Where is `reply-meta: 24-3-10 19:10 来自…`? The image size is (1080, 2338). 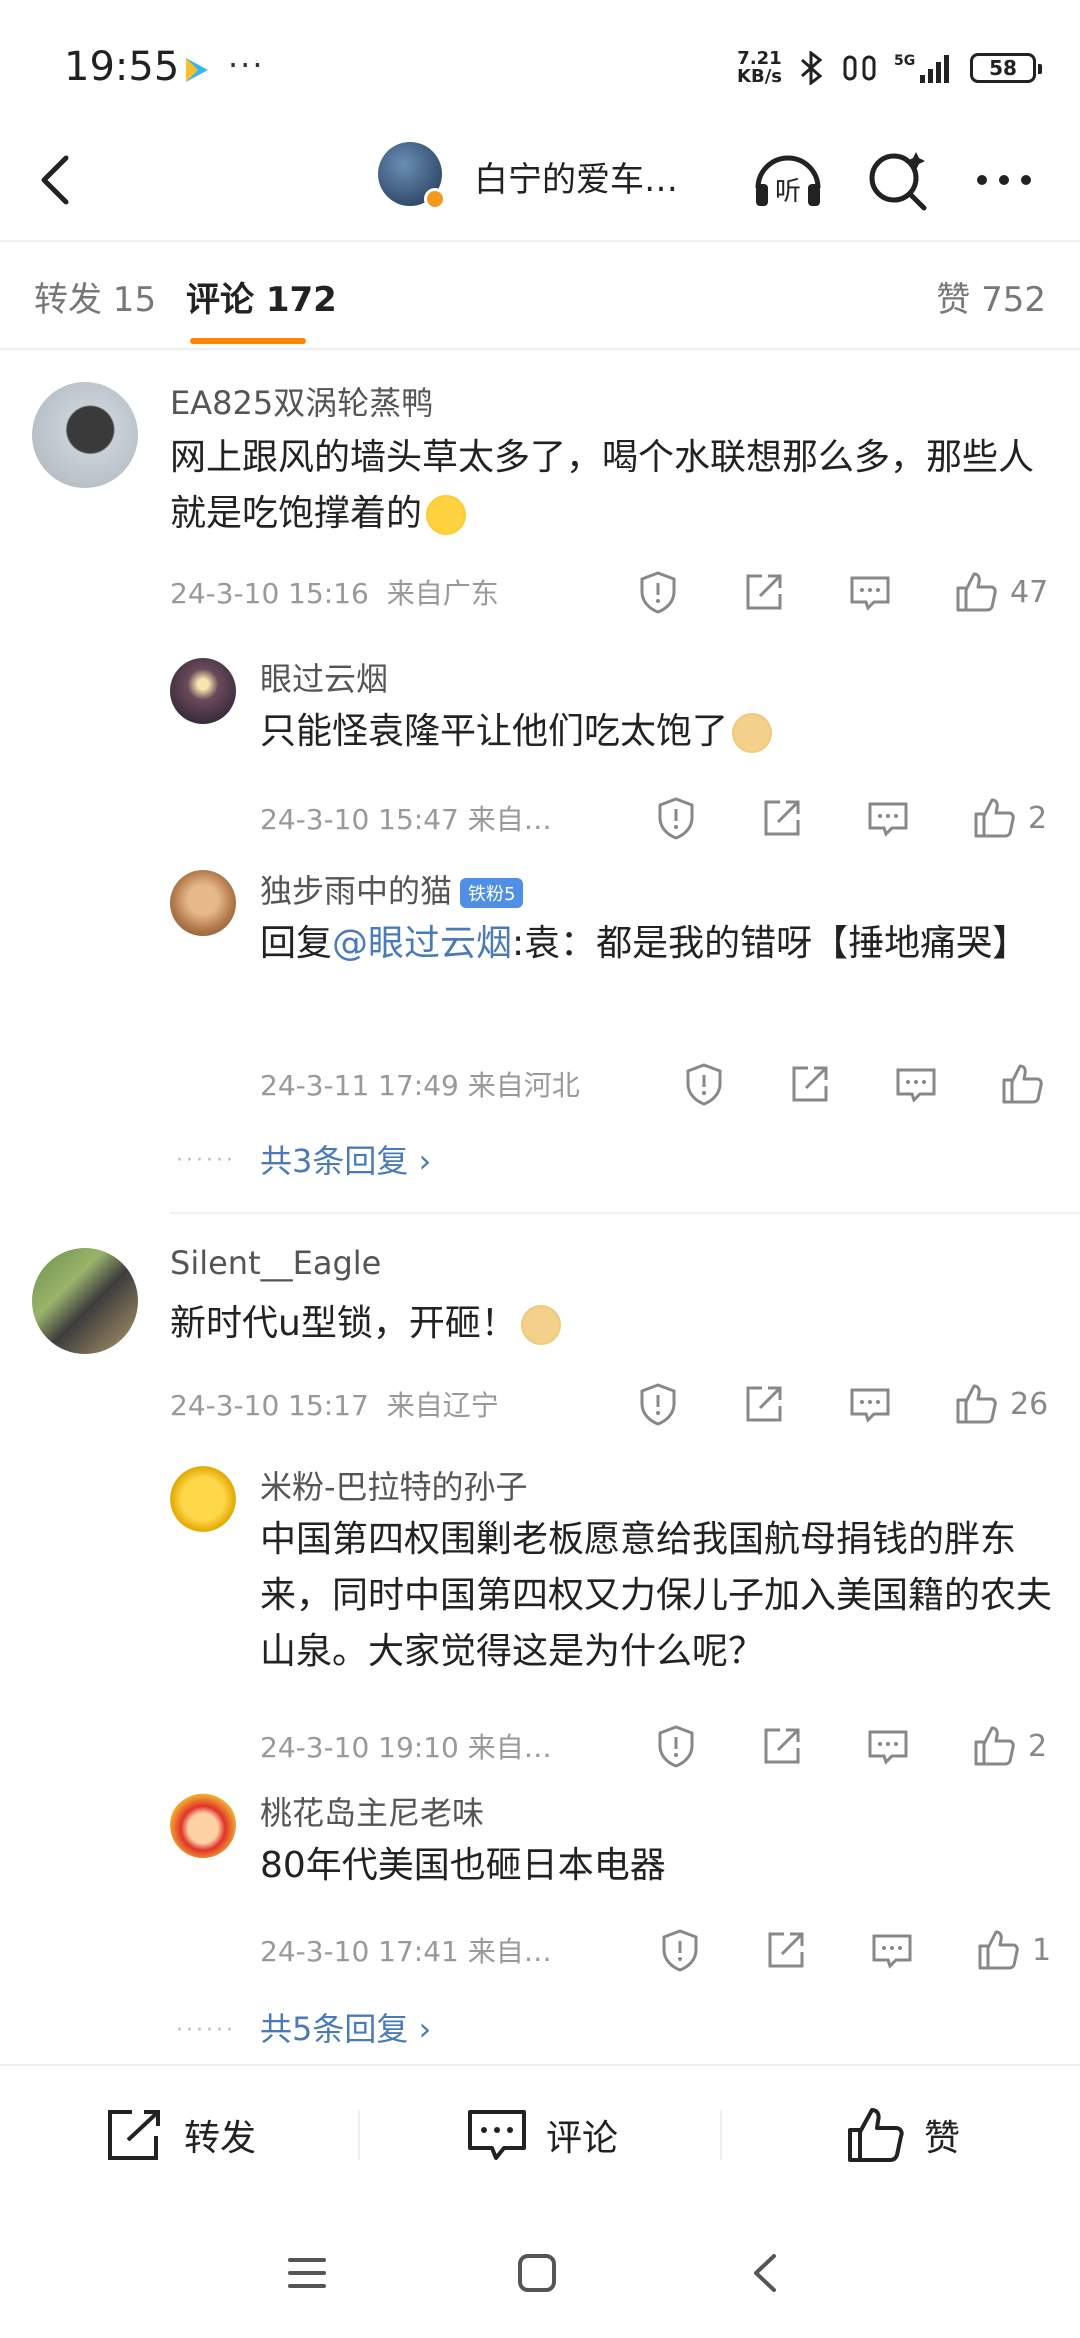 reply-meta: 24-3-10 19:10 来自… is located at coordinates (406, 1747).